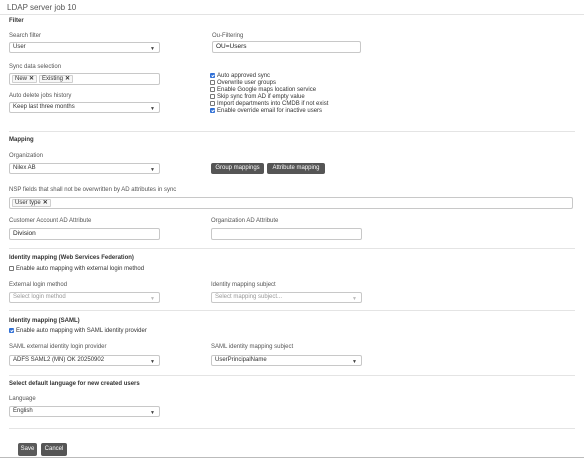 The width and height of the screenshot is (584, 458). What do you see at coordinates (42, 7) in the screenshot?
I see `window-title: LDAP server job 10` at bounding box center [42, 7].